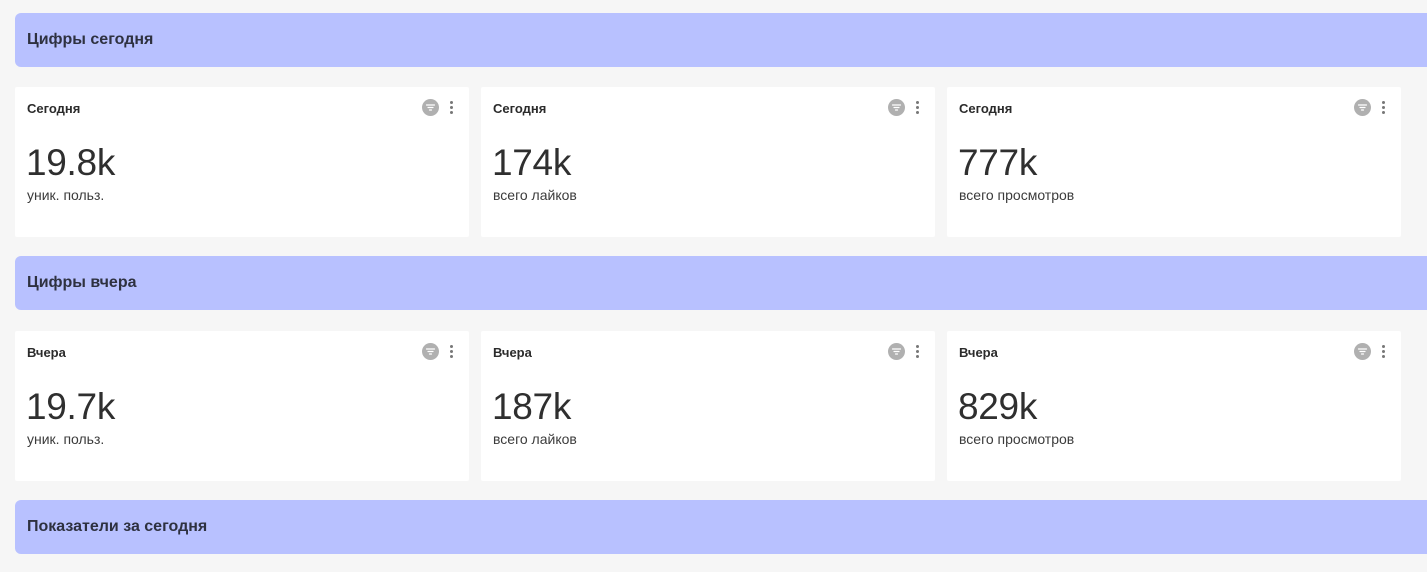 This screenshot has height=572, width=1427. Describe the element at coordinates (1174, 162) in the screenshot. I see `metric-card-today-views: Сегодня 777k всего просмотров` at that location.